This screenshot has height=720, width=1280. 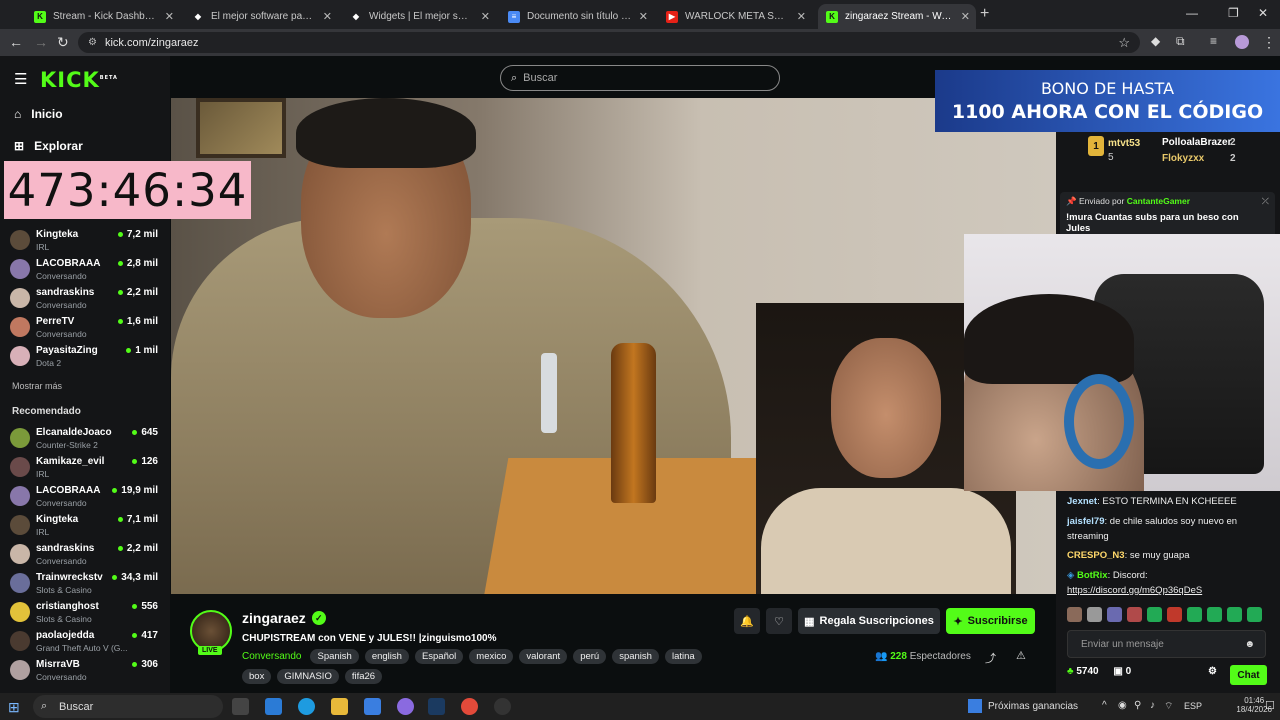 What do you see at coordinates (640, 78) in the screenshot?
I see `search-input: ⌕ Buscar` at bounding box center [640, 78].